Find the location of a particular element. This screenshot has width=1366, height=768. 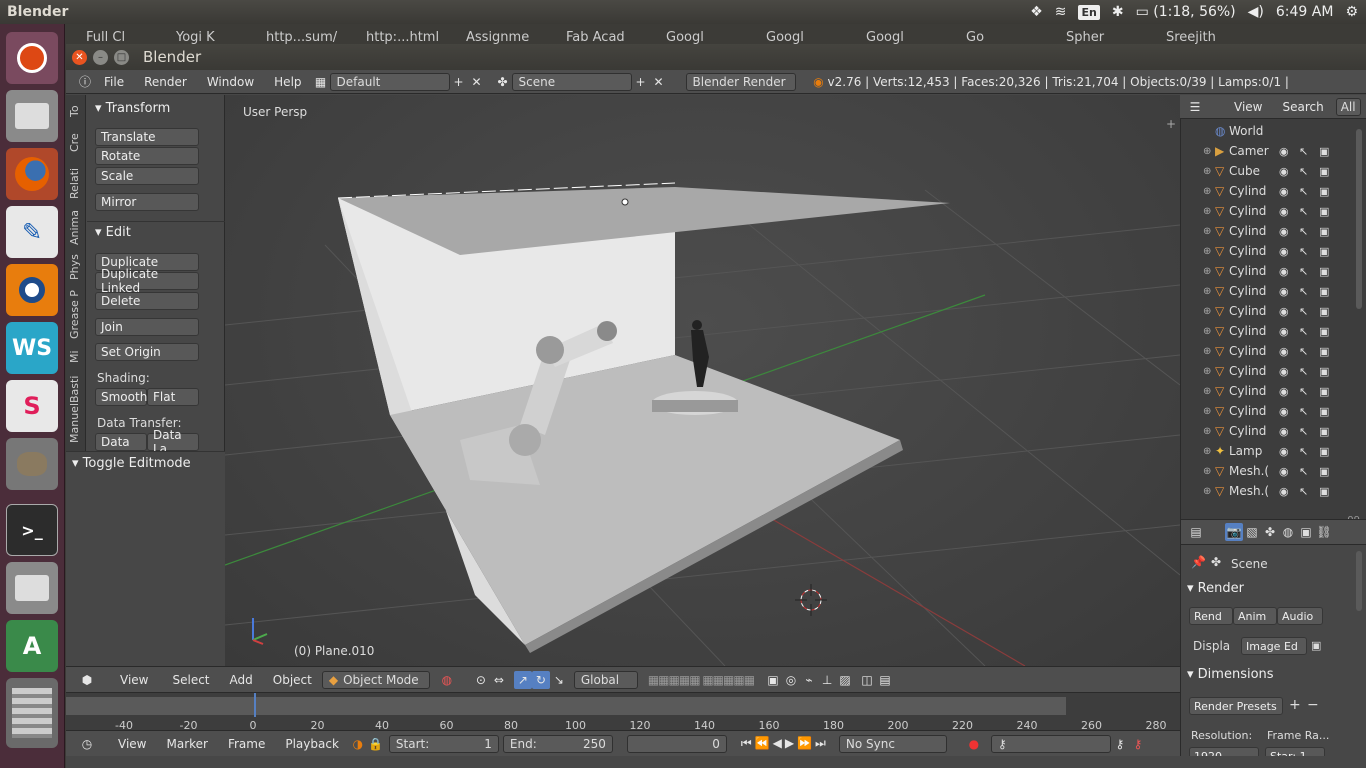

outliner-display-mode: All is located at coordinates (1348, 106).